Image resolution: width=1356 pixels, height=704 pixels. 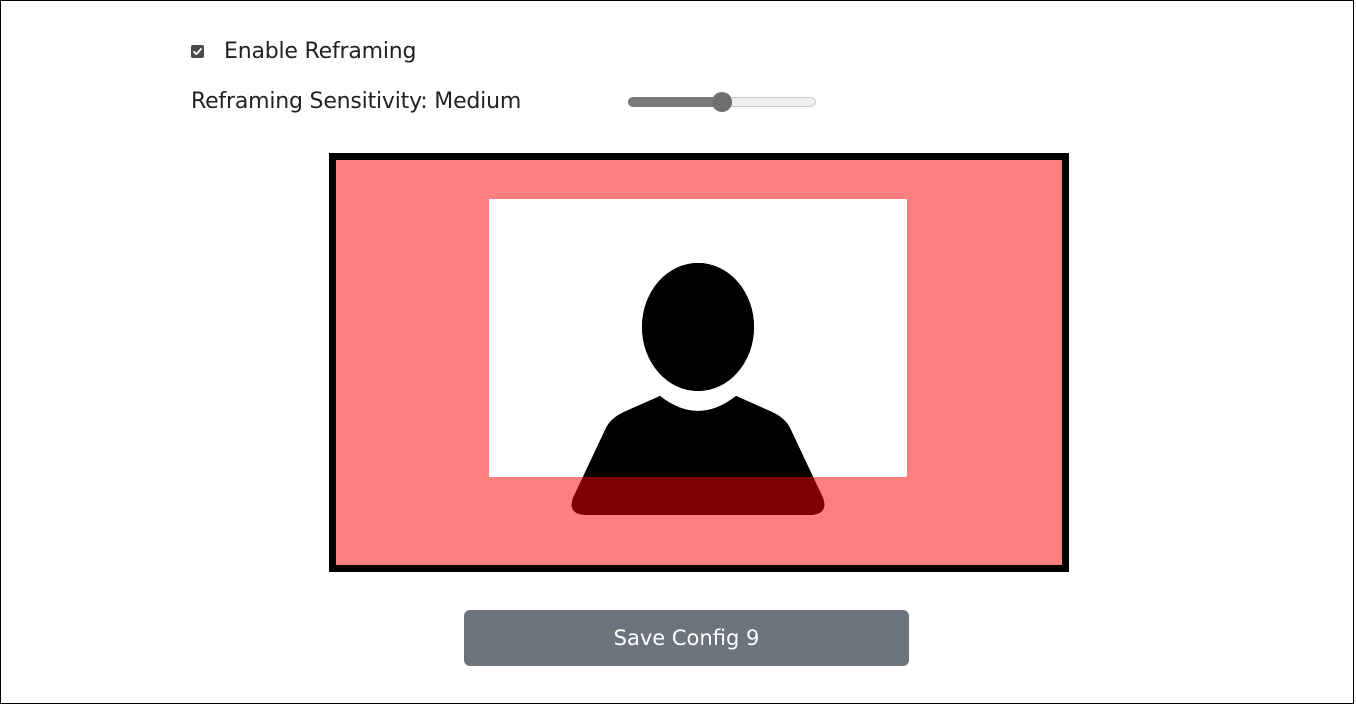 I want to click on enable-reframing-row: Enable Reframing, so click(x=303, y=51).